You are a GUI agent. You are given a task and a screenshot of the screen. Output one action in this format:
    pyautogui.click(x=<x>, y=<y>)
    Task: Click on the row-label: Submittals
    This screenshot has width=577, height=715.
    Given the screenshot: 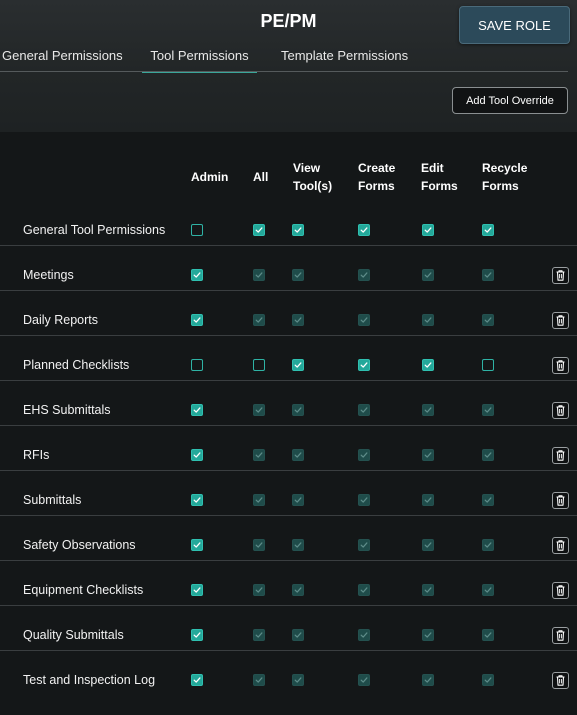 What is the action you would take?
    pyautogui.click(x=52, y=500)
    